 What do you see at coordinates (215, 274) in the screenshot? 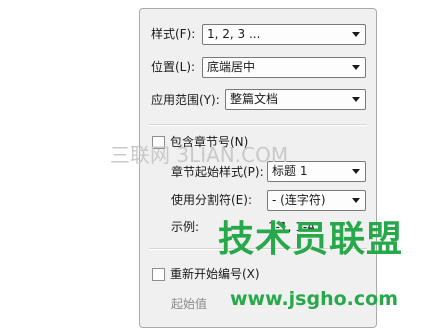
I see `restart-numbering-label: 重新开始编号(X)` at bounding box center [215, 274].